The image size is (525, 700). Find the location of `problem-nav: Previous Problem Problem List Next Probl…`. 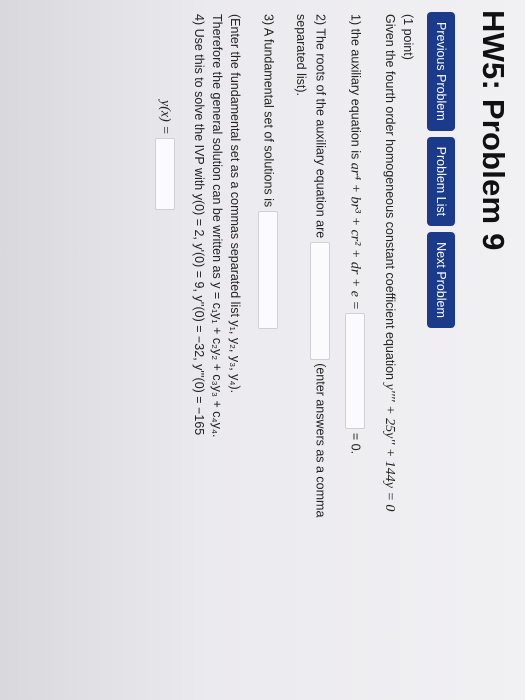

problem-nav: Previous Problem Problem List Next Probl… is located at coordinates (441, 170).